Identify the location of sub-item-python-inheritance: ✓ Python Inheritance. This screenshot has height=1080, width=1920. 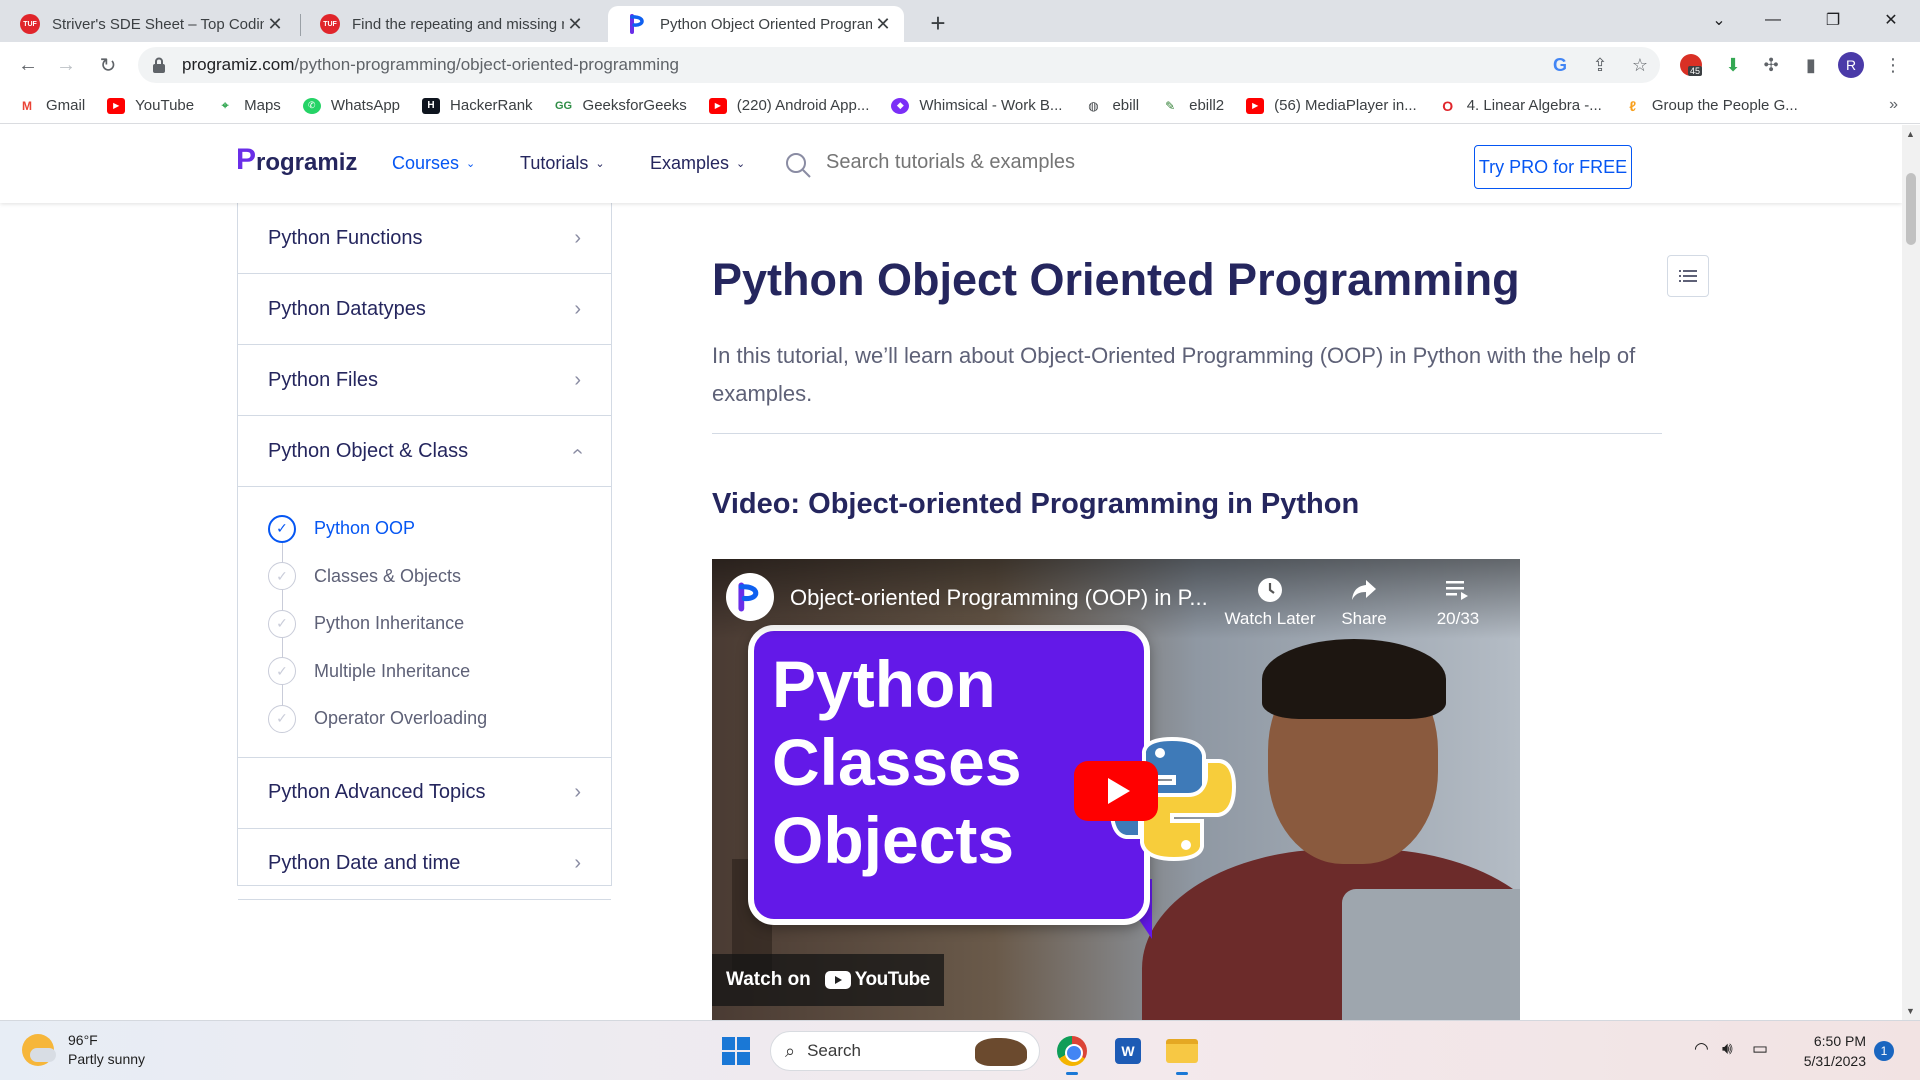
(439, 624).